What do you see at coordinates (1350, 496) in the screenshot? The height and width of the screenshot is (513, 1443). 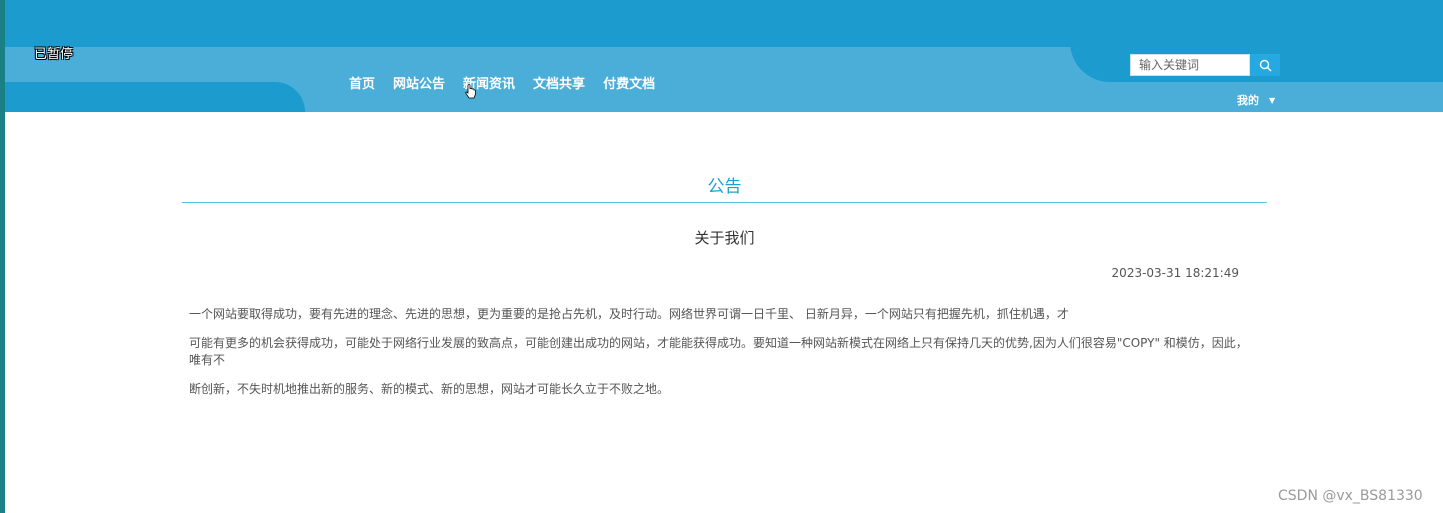 I see `watermark: CSDN @vx_BS81330` at bounding box center [1350, 496].